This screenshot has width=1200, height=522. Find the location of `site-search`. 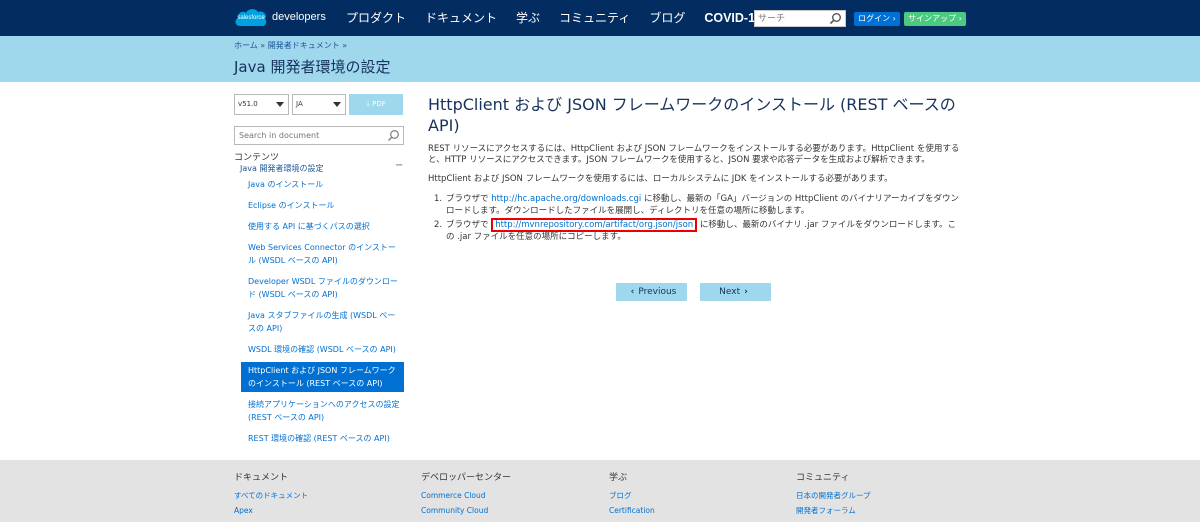

site-search is located at coordinates (800, 18).